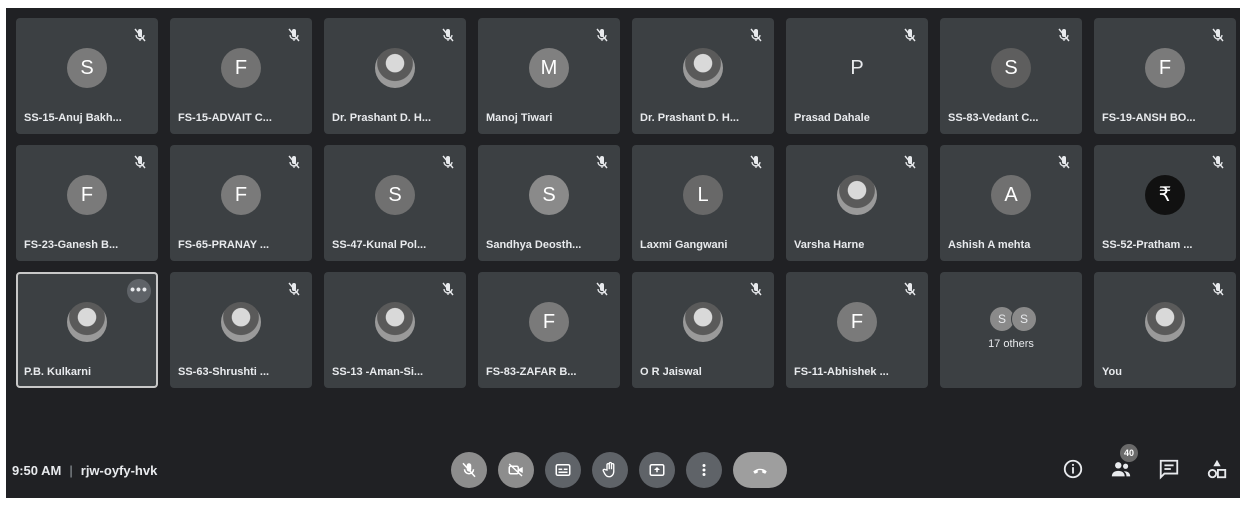 The height and width of the screenshot is (506, 1246). Describe the element at coordinates (760, 470) in the screenshot. I see `leave-call-button` at that location.